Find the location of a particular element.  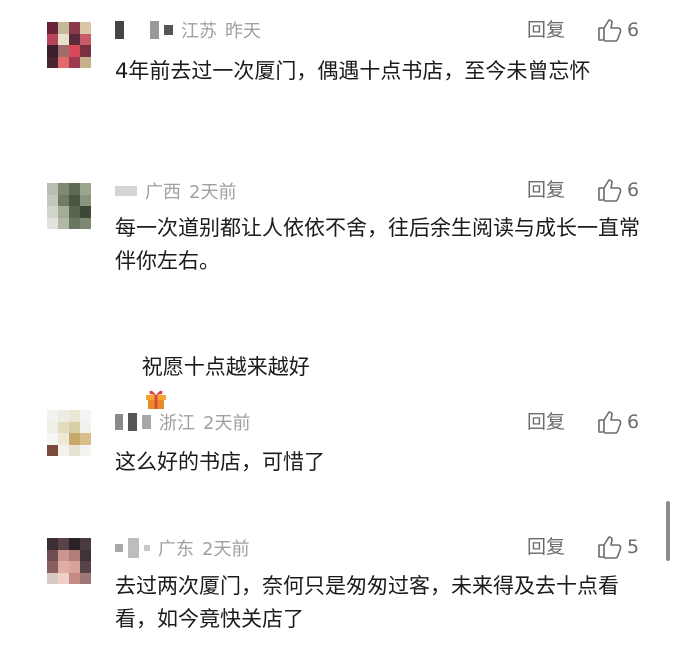

scrollbar is located at coordinates (668, 531).